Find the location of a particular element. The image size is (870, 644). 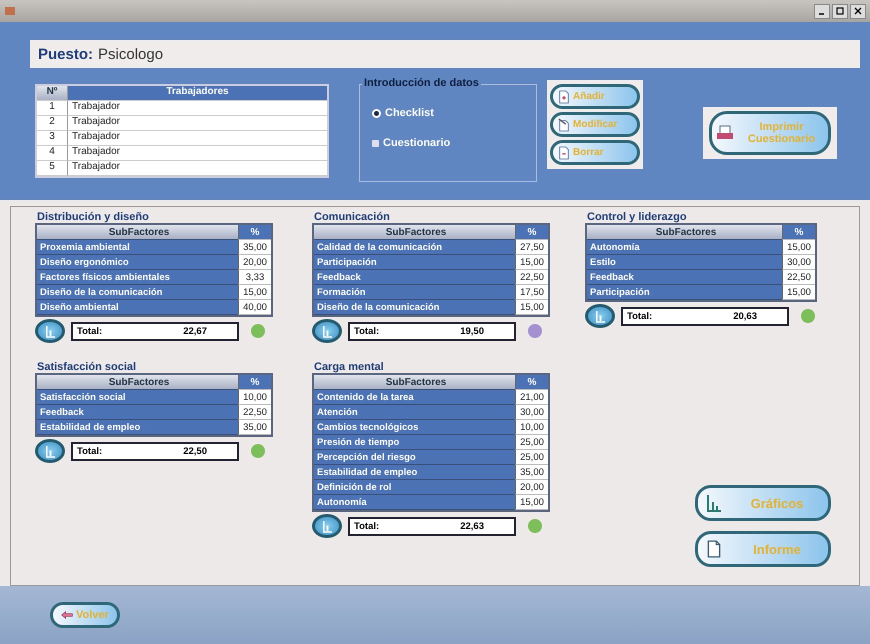

record-button: Modificar is located at coordinates (595, 124).